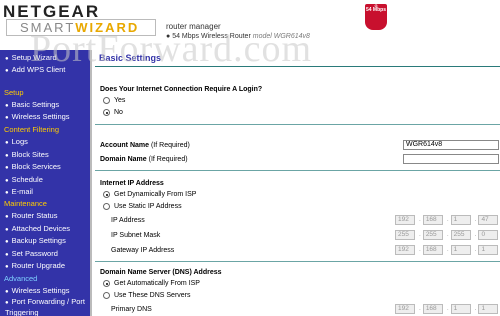 This screenshot has height=316, width=500. I want to click on login-no-option: No, so click(113, 112).